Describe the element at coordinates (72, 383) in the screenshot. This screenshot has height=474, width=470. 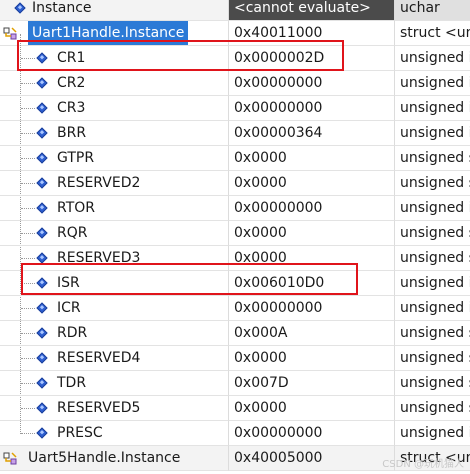
I see `row-name: TDR` at that location.